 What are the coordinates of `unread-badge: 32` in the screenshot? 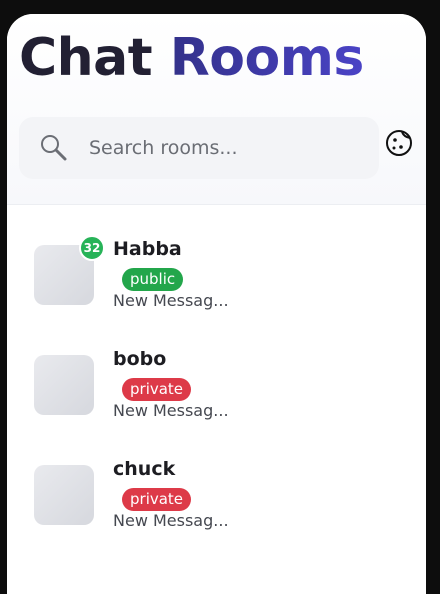 It's located at (92, 248).